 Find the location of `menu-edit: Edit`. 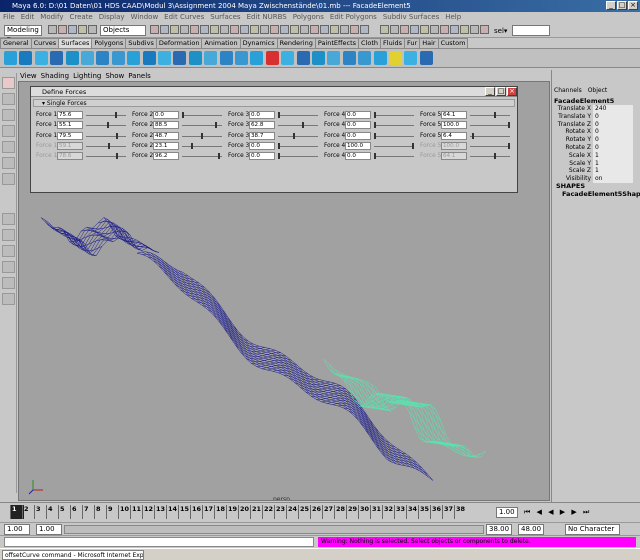

menu-edit: Edit is located at coordinates (28, 17).